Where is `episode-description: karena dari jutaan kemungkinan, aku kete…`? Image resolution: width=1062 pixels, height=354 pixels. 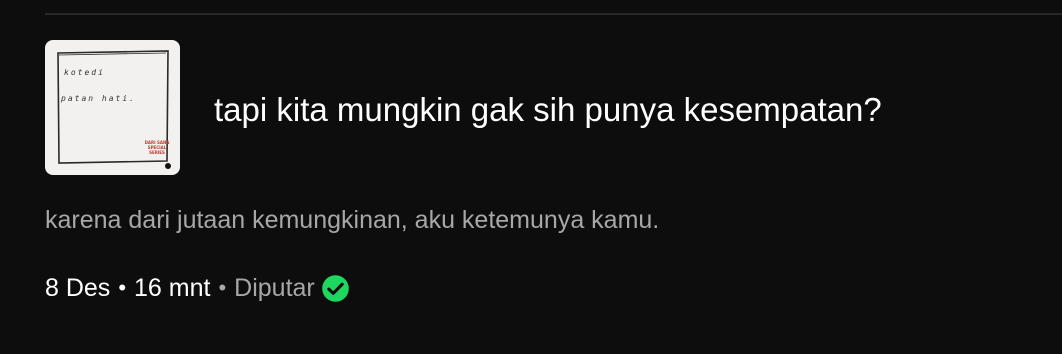
episode-description: karena dari jutaan kemungkinan, aku kete… is located at coordinates (352, 220).